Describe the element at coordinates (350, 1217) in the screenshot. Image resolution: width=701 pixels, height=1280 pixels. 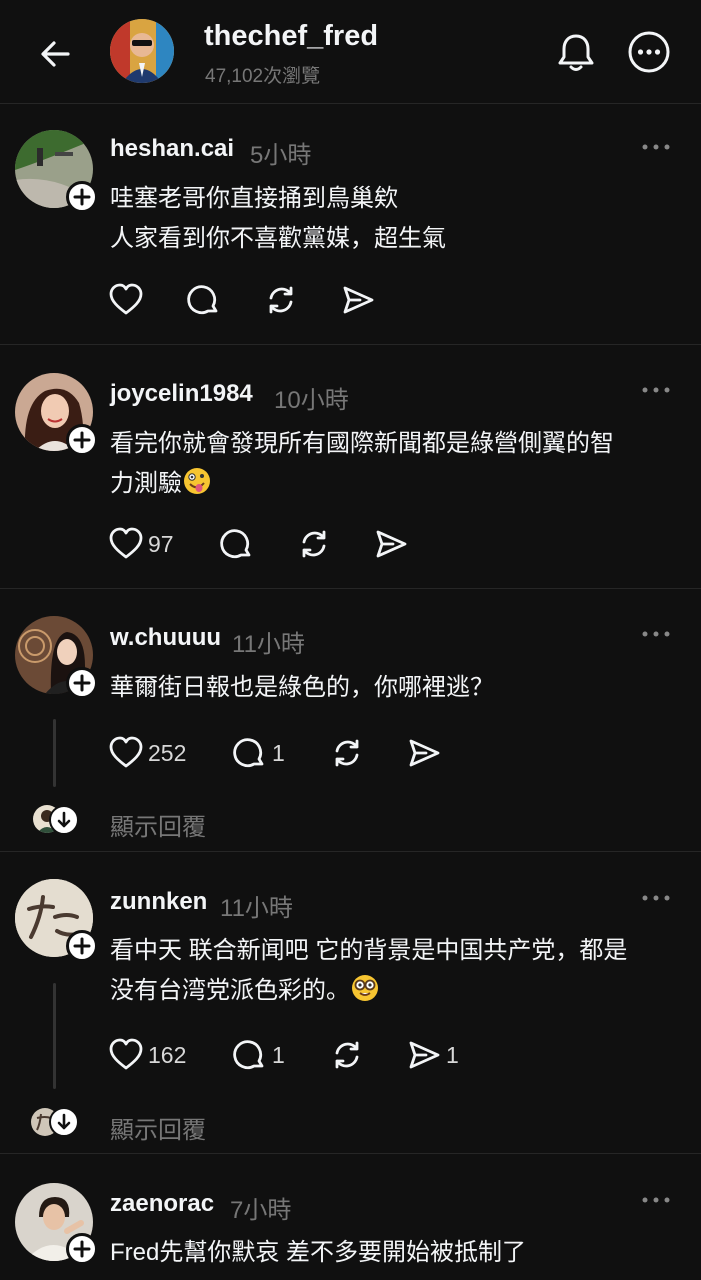
I see `reply-post: zaenorac 7小時 Fred先幫你默哀 差不多要開始被抵制了` at that location.